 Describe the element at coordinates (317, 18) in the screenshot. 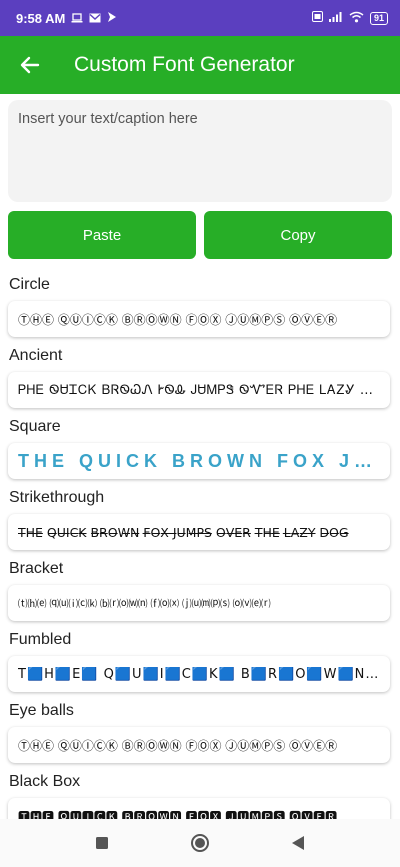

I see `volte-icon` at that location.